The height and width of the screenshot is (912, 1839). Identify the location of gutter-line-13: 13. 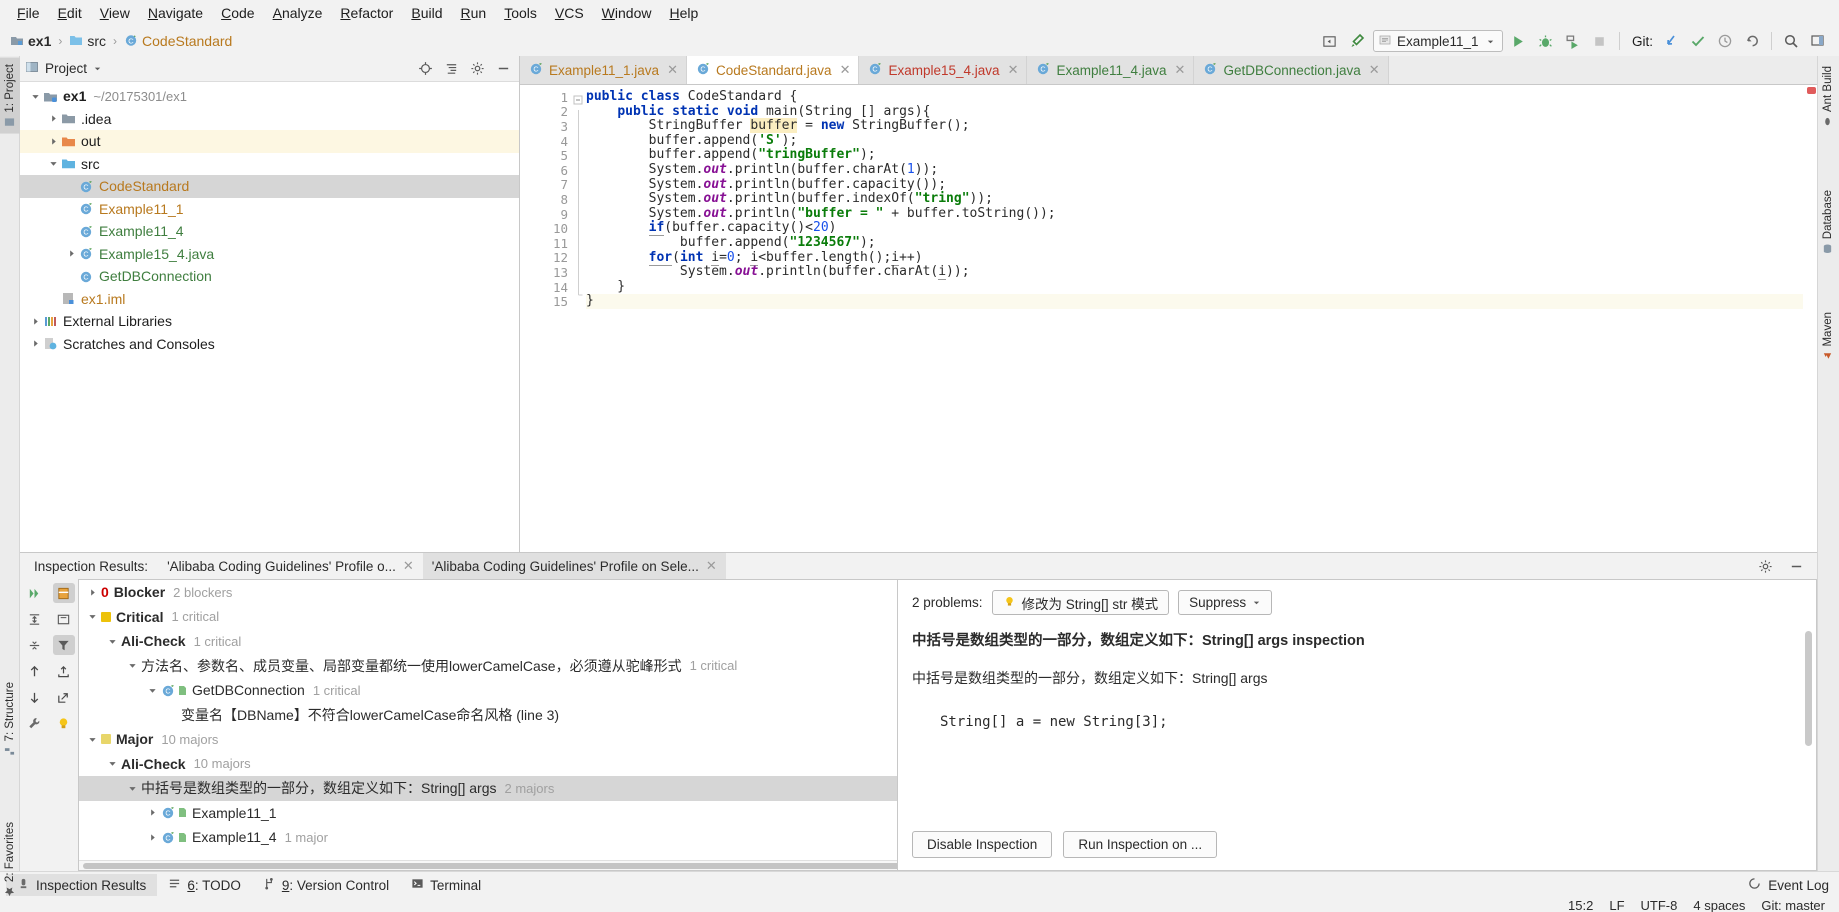
(546, 272).